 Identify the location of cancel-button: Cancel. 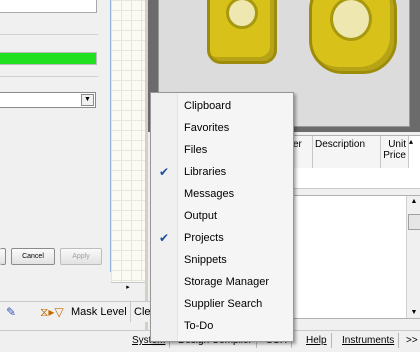
(33, 256).